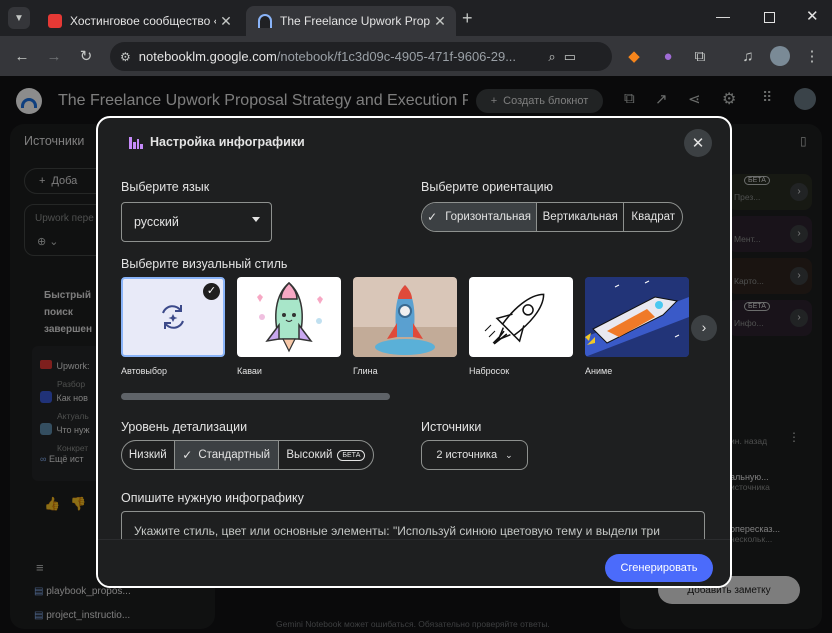 This screenshot has height=633, width=832. I want to click on tab-hosting: Хостинговое сообщество «Tim ✕, so click(139, 21).